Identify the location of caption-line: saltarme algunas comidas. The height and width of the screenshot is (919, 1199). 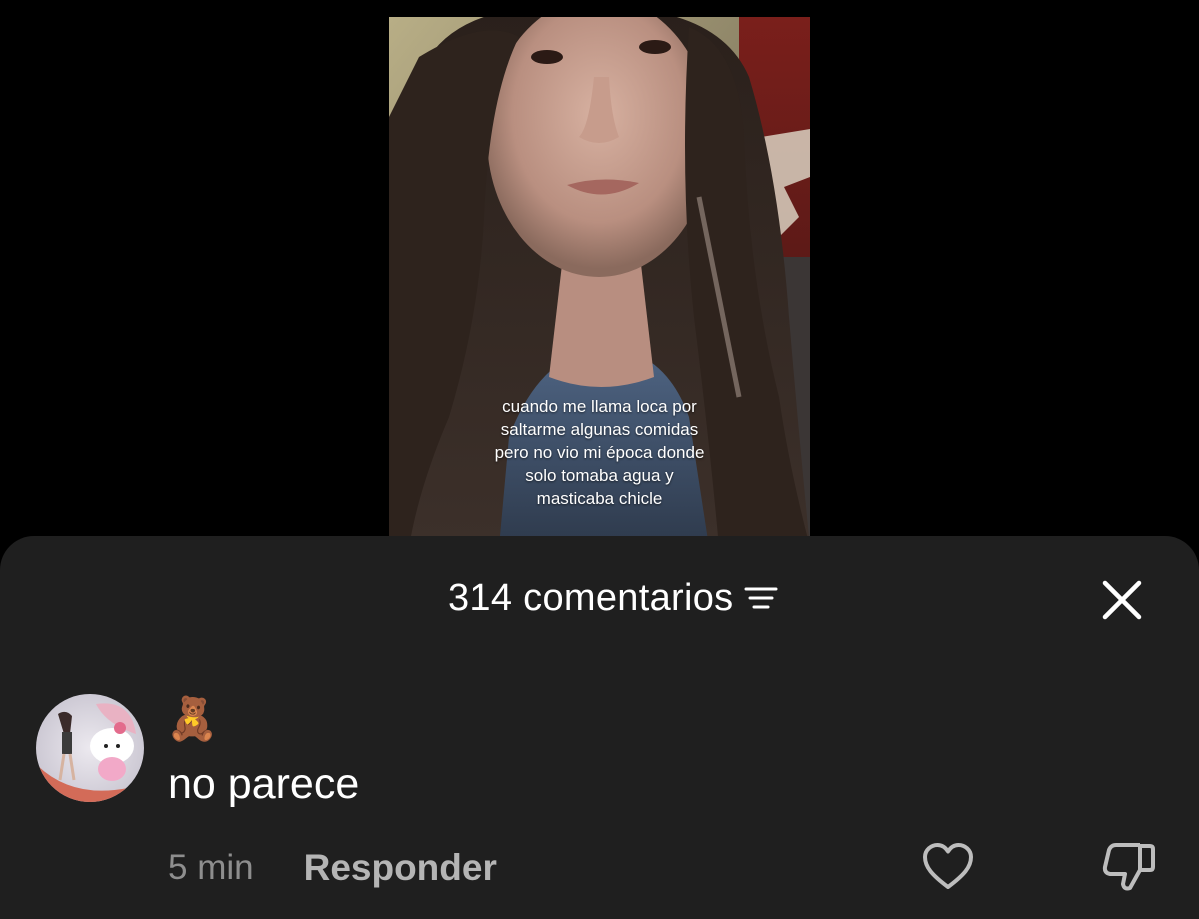
(599, 429).